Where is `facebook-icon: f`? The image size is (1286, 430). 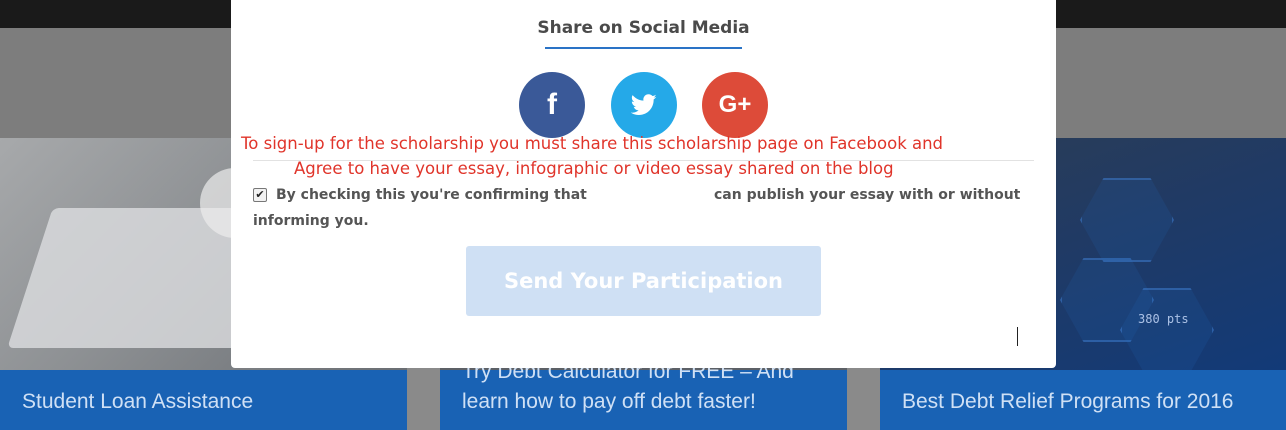 facebook-icon: f is located at coordinates (552, 104).